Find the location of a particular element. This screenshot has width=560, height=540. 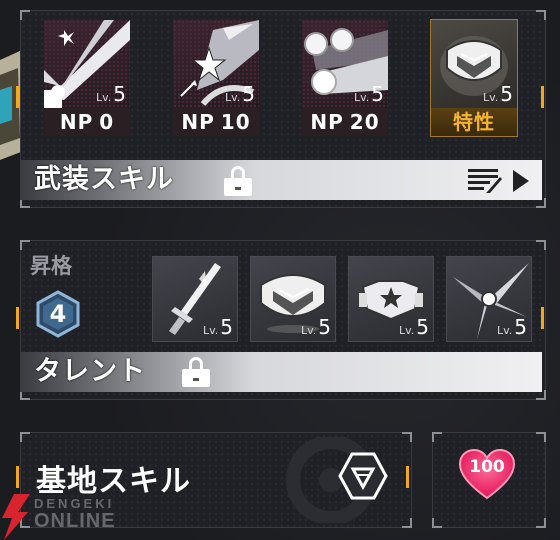

skill-cost: NP 20 is located at coordinates (345, 122).